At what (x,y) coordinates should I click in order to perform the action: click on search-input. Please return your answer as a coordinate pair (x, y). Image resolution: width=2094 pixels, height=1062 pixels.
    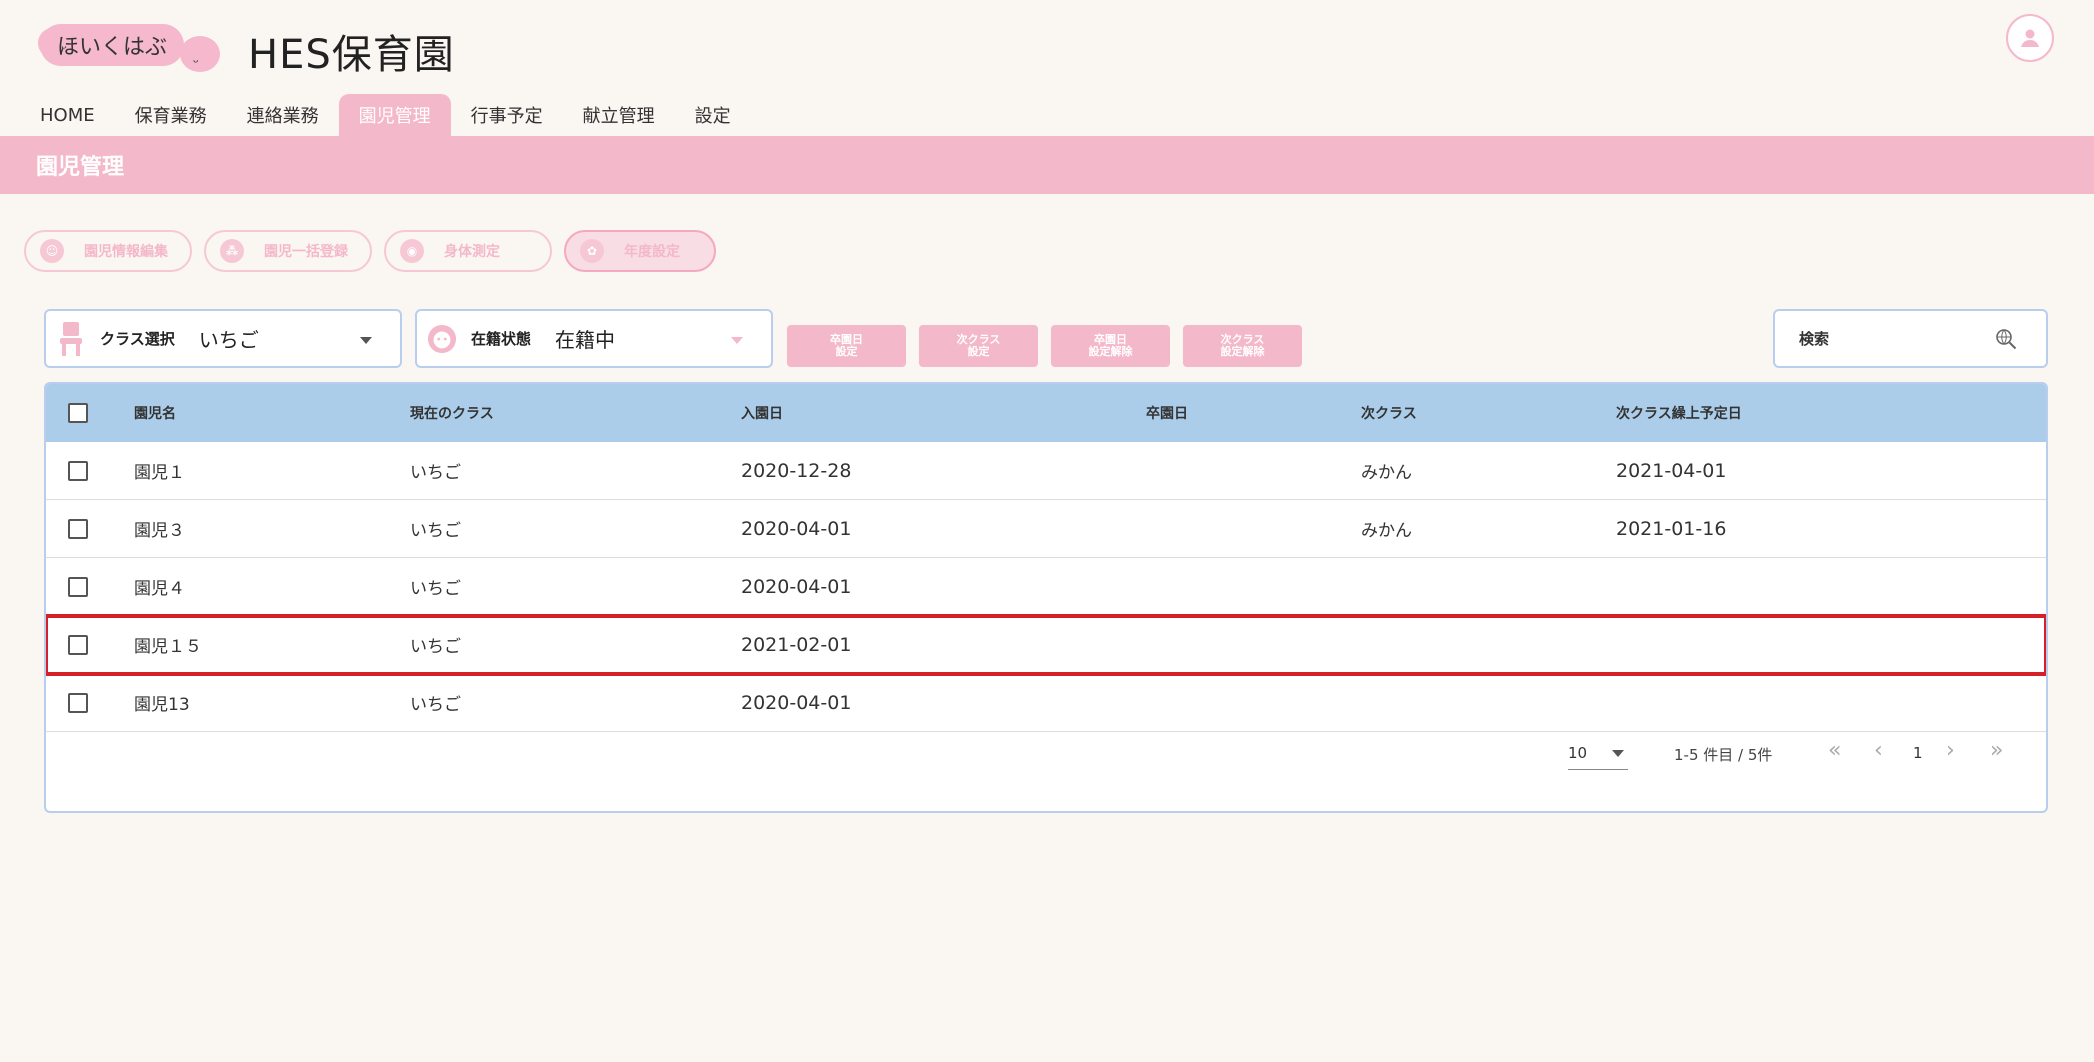
    Looking at the image, I should click on (1889, 338).